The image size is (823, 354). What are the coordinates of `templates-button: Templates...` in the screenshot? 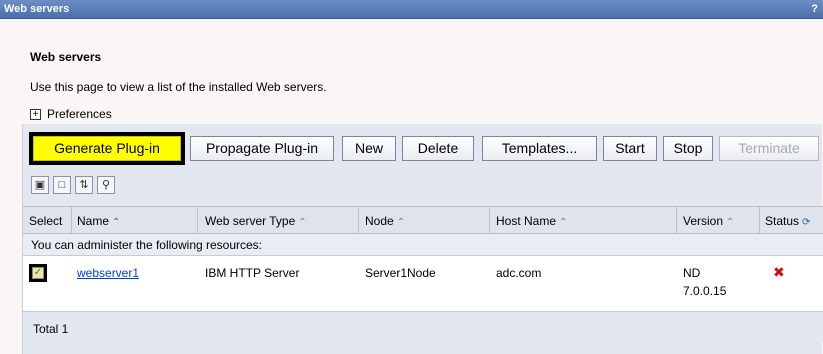 It's located at (539, 148).